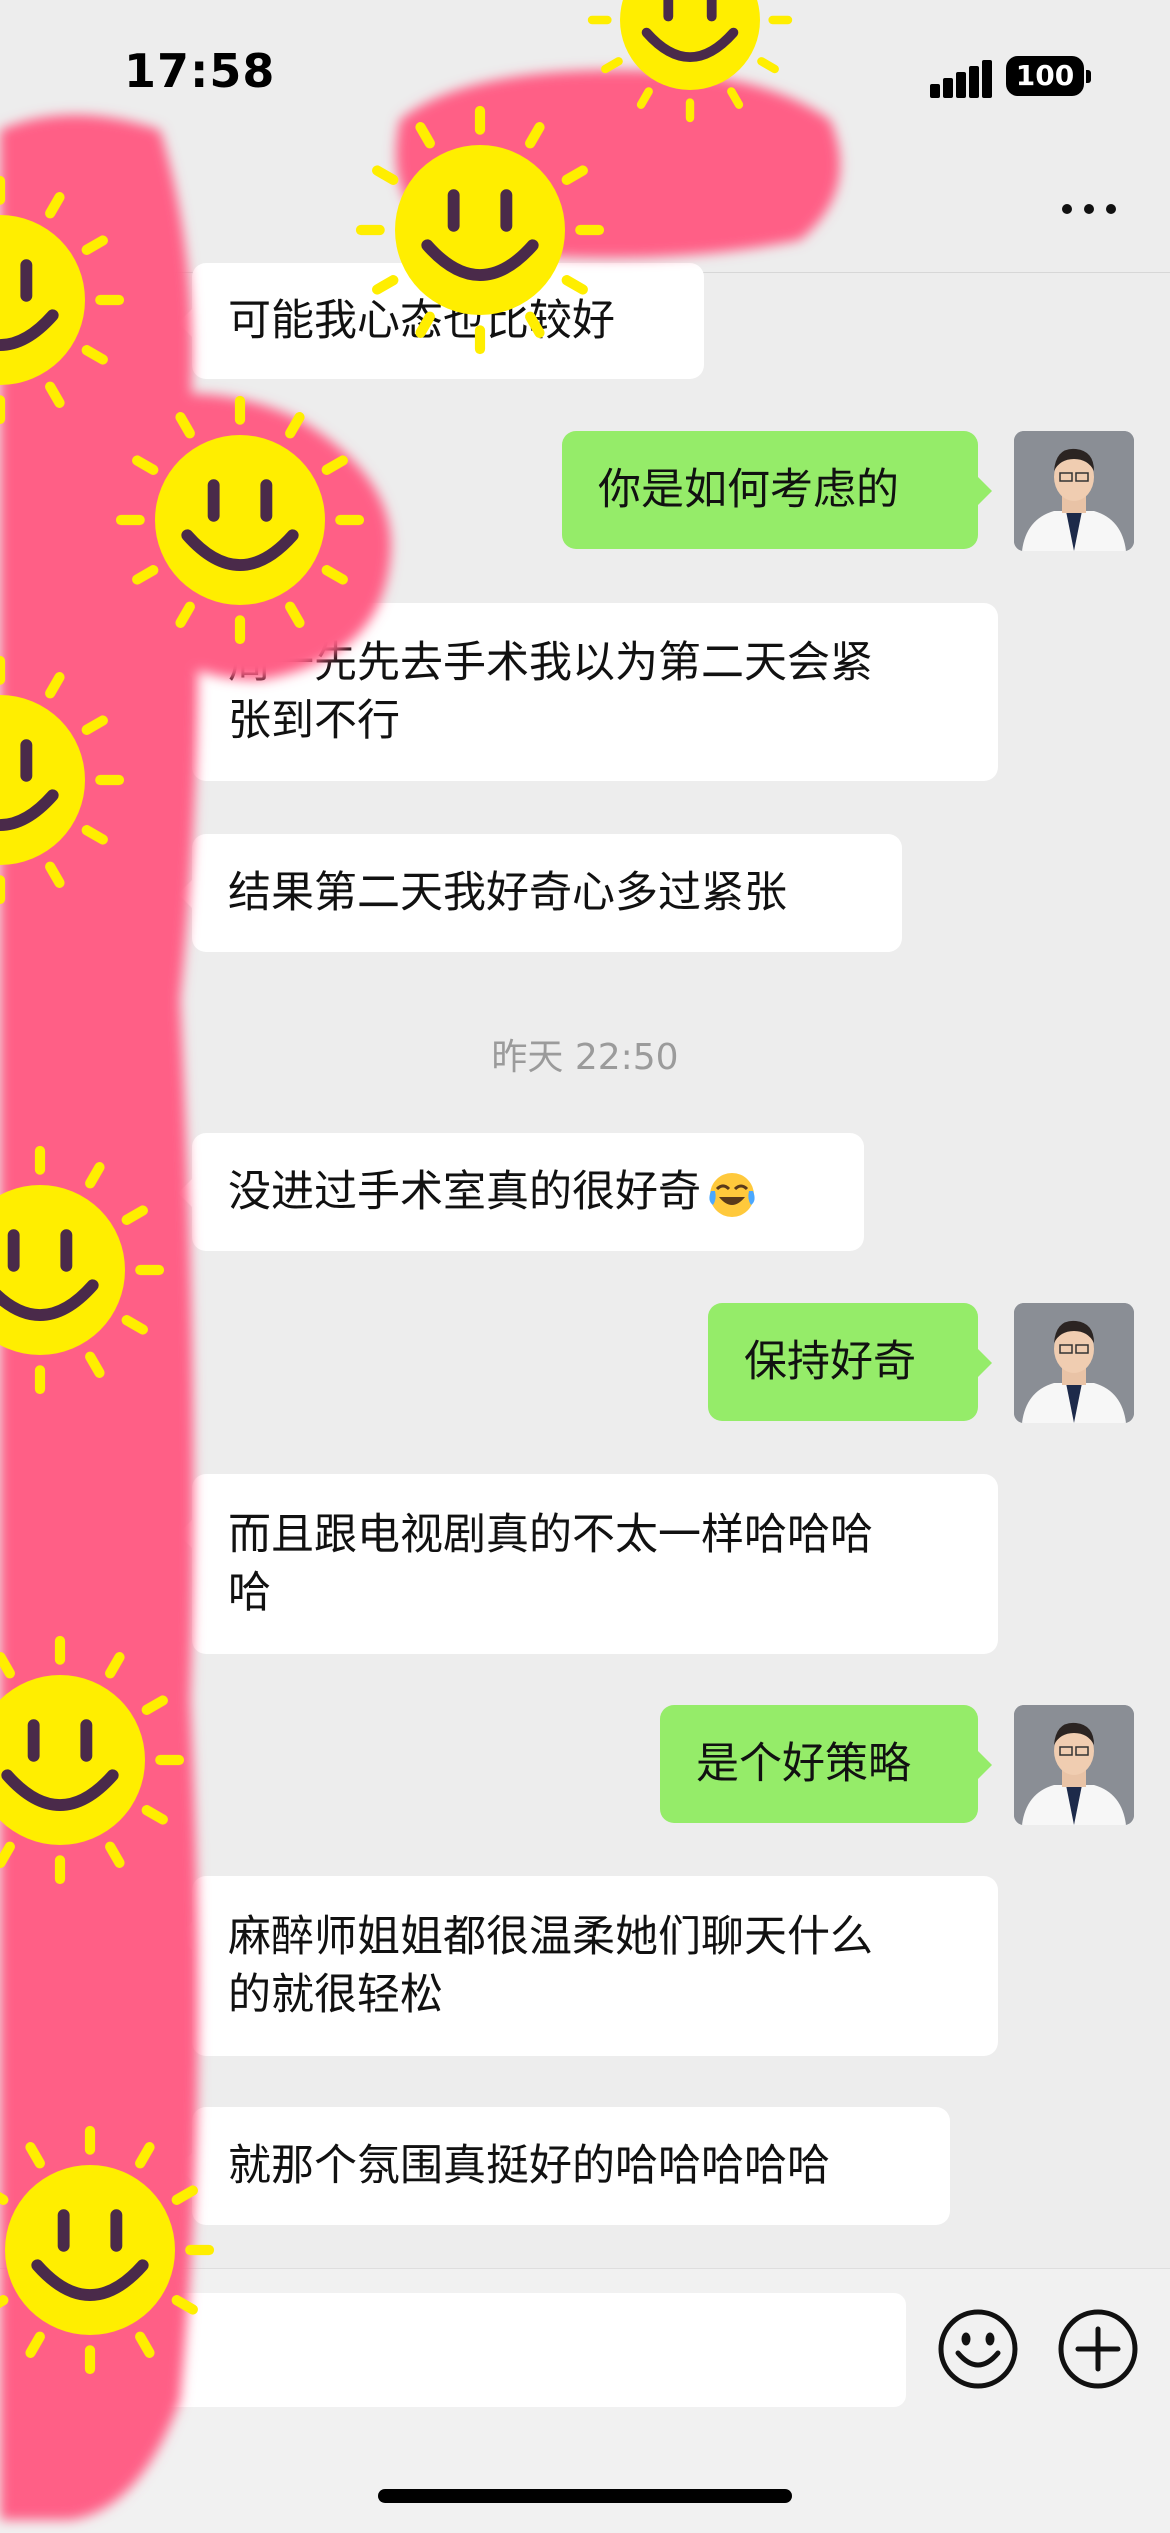 The image size is (1170, 2533). Describe the element at coordinates (200, 71) in the screenshot. I see `status-time: 17:58` at that location.